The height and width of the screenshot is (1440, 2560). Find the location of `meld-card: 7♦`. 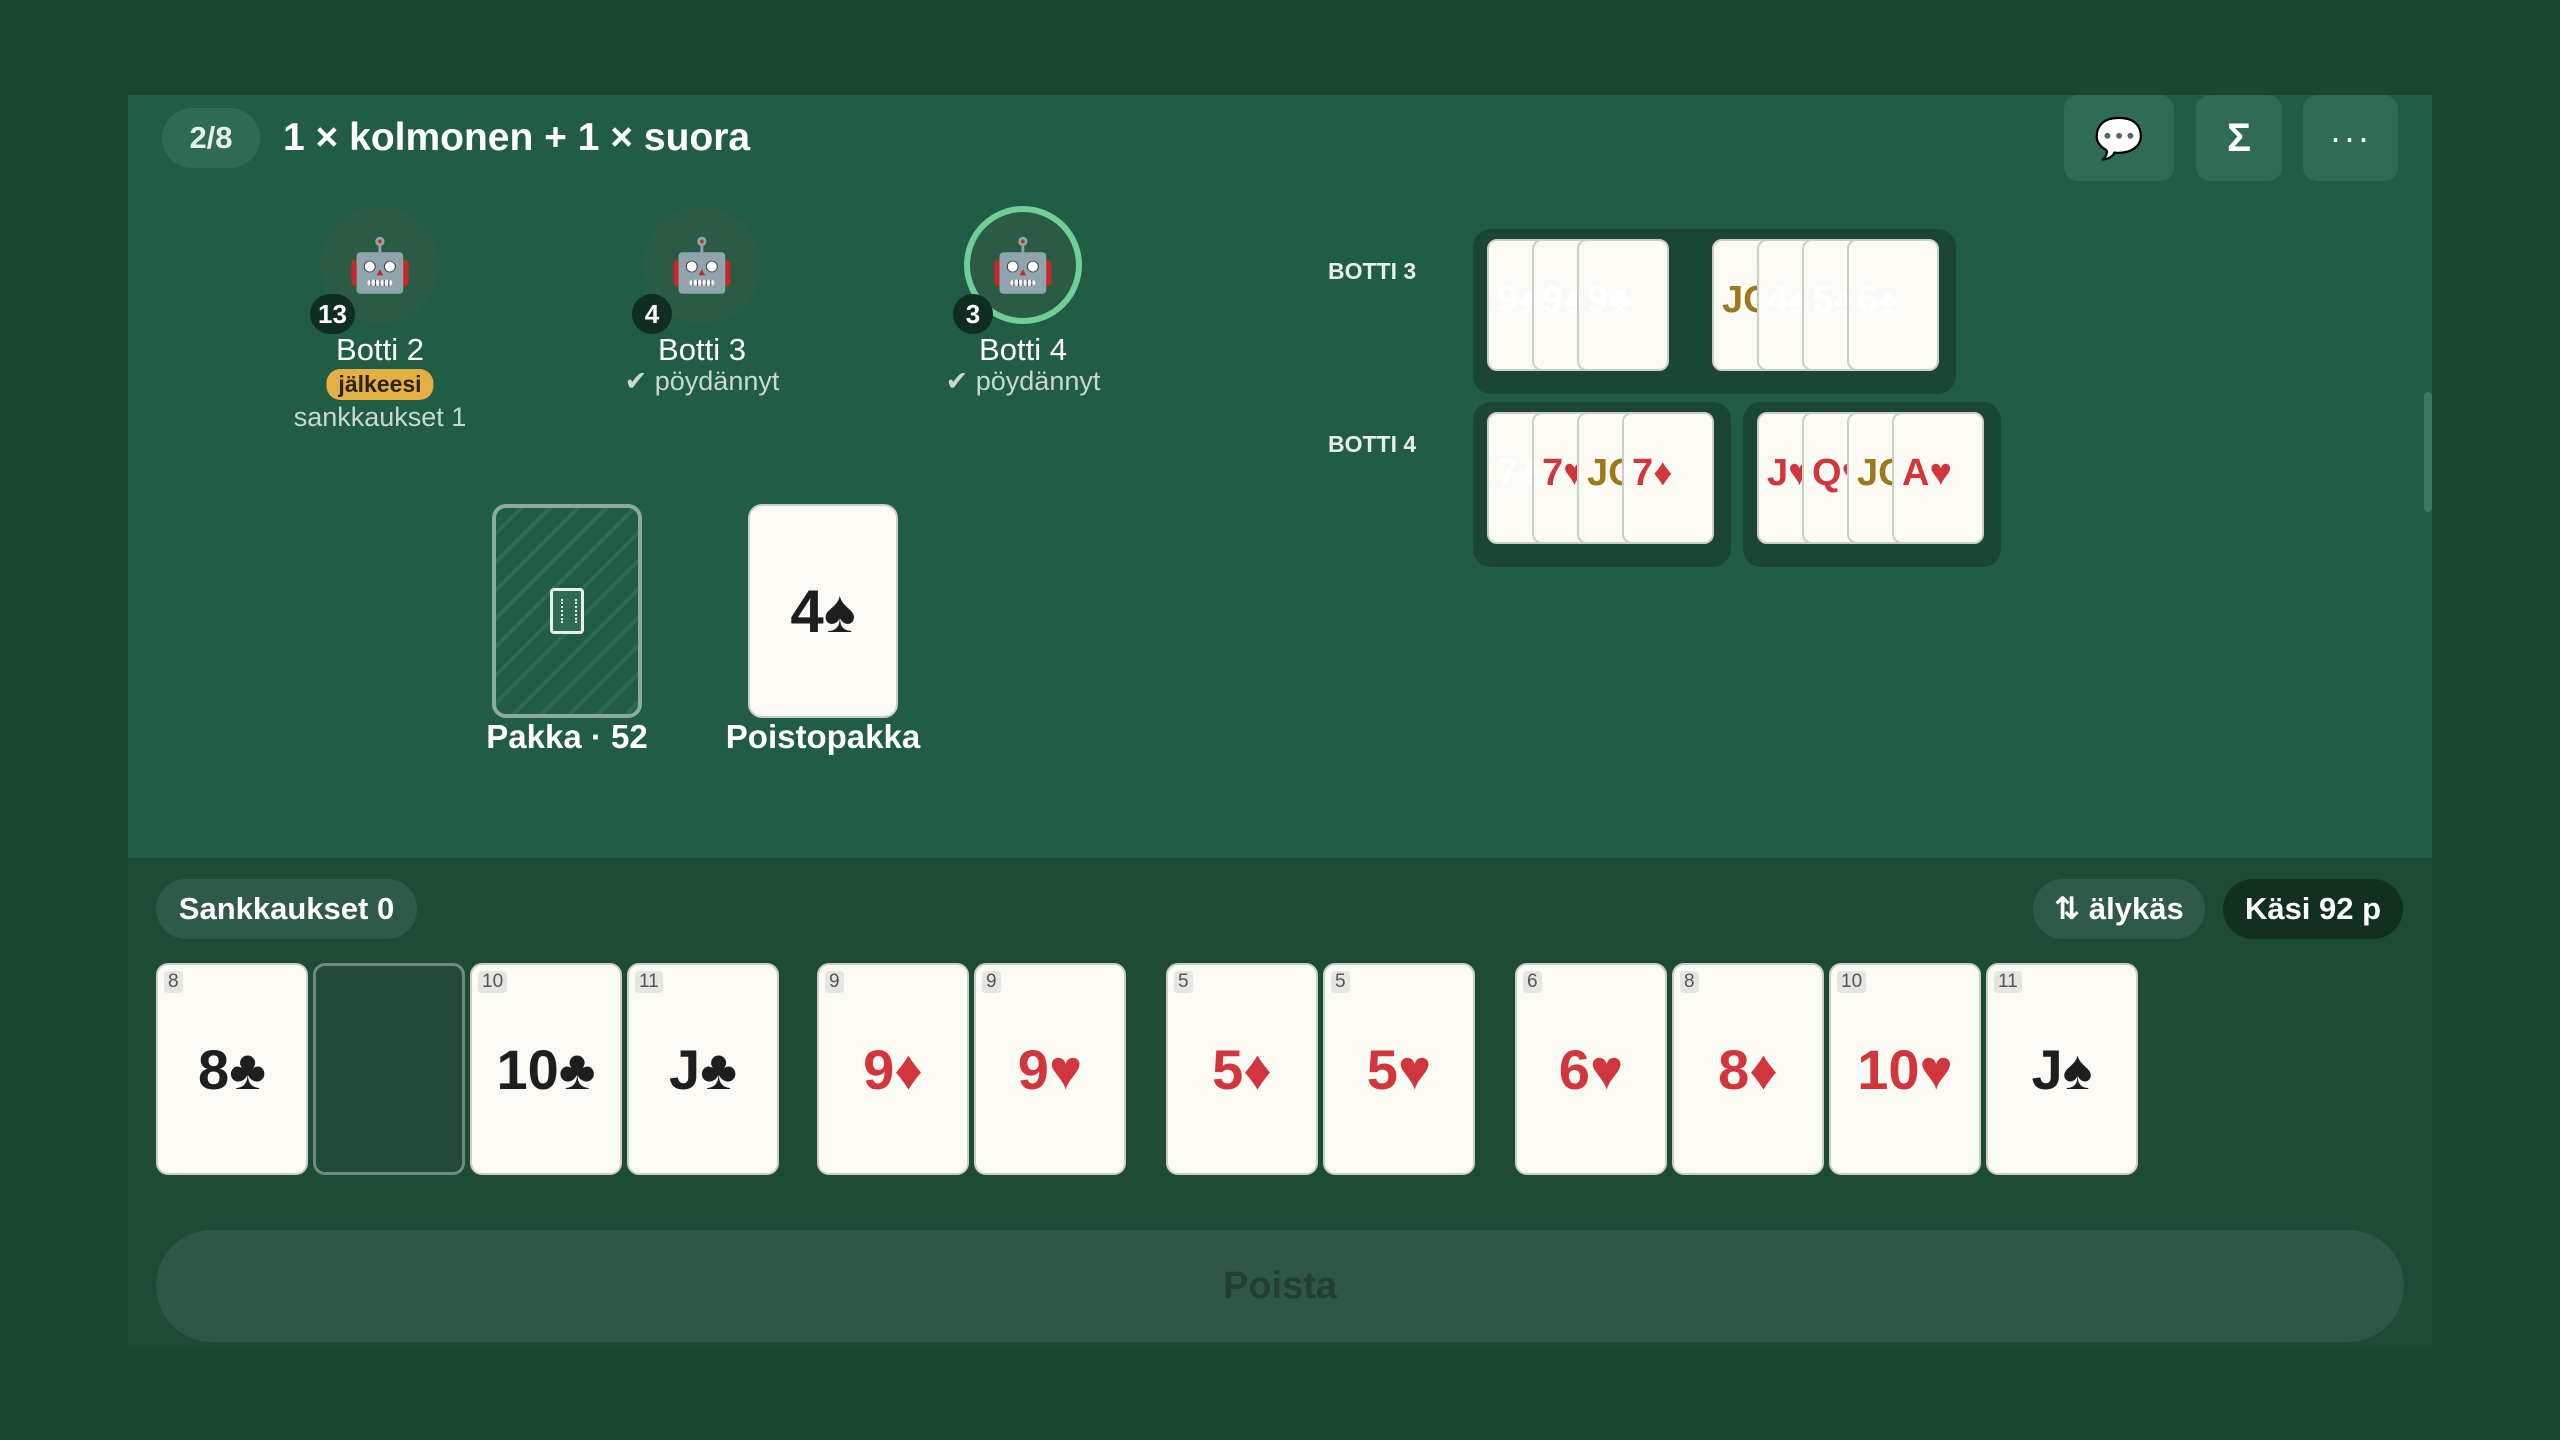

meld-card: 7♦ is located at coordinates (1668, 478).